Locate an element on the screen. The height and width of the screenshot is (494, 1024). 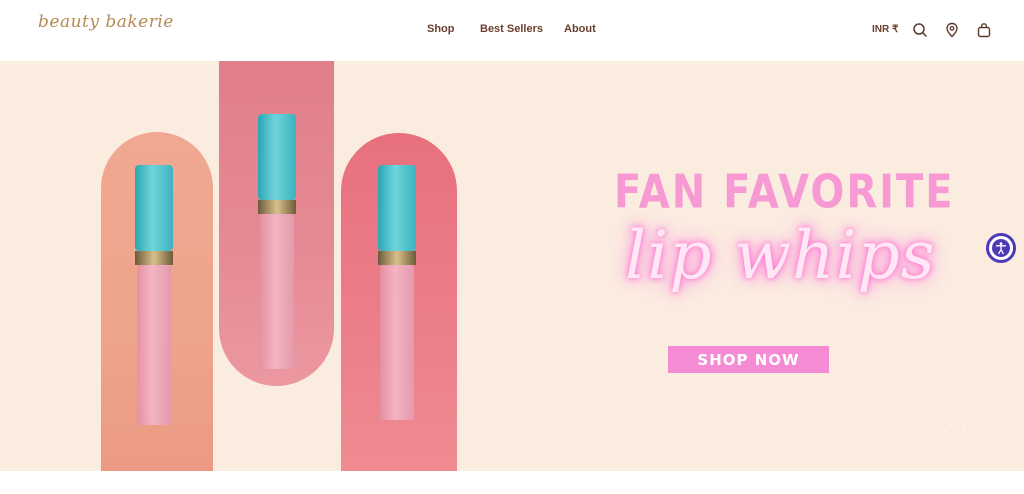
shop-now-label: SHOP NOW is located at coordinates (748, 359).